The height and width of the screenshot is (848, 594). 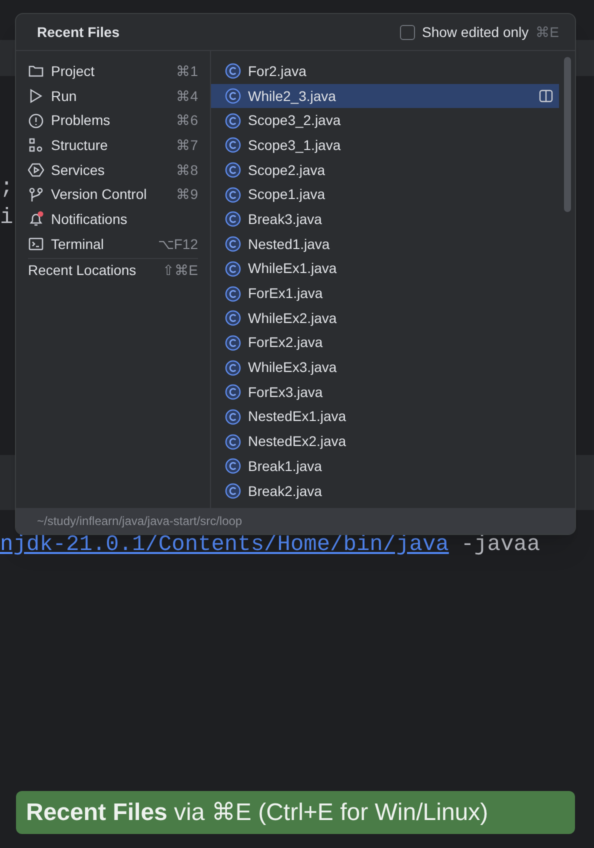 I want to click on file-row: ForEx3.java, so click(x=385, y=392).